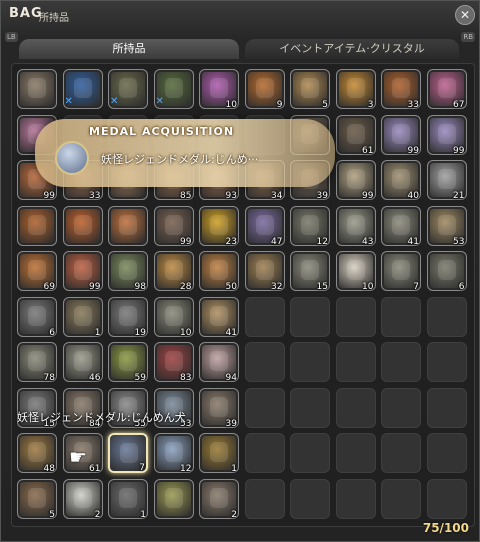  What do you see at coordinates (240, 16) in the screenshot?
I see `title-bar: BAG 所持品 ✕` at bounding box center [240, 16].